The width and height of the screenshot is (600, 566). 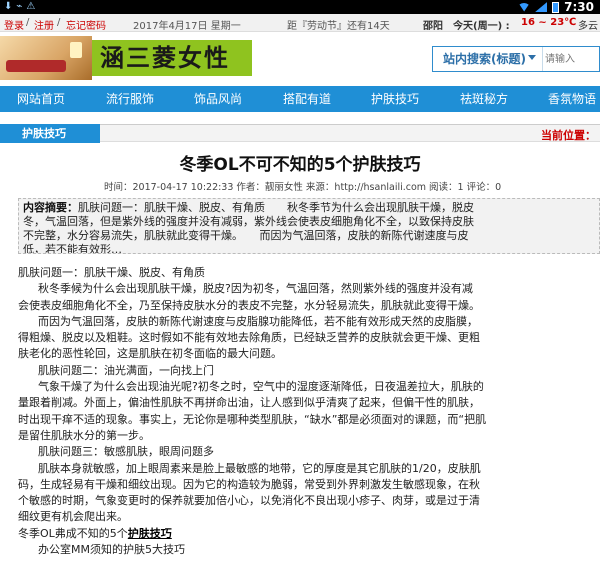 What do you see at coordinates (572, 59) in the screenshot?
I see `search-input` at bounding box center [572, 59].